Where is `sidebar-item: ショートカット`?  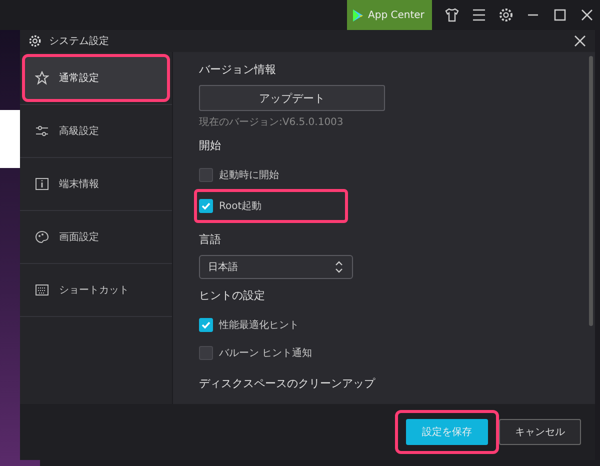
sidebar-item: ショートカット is located at coordinates (96, 290).